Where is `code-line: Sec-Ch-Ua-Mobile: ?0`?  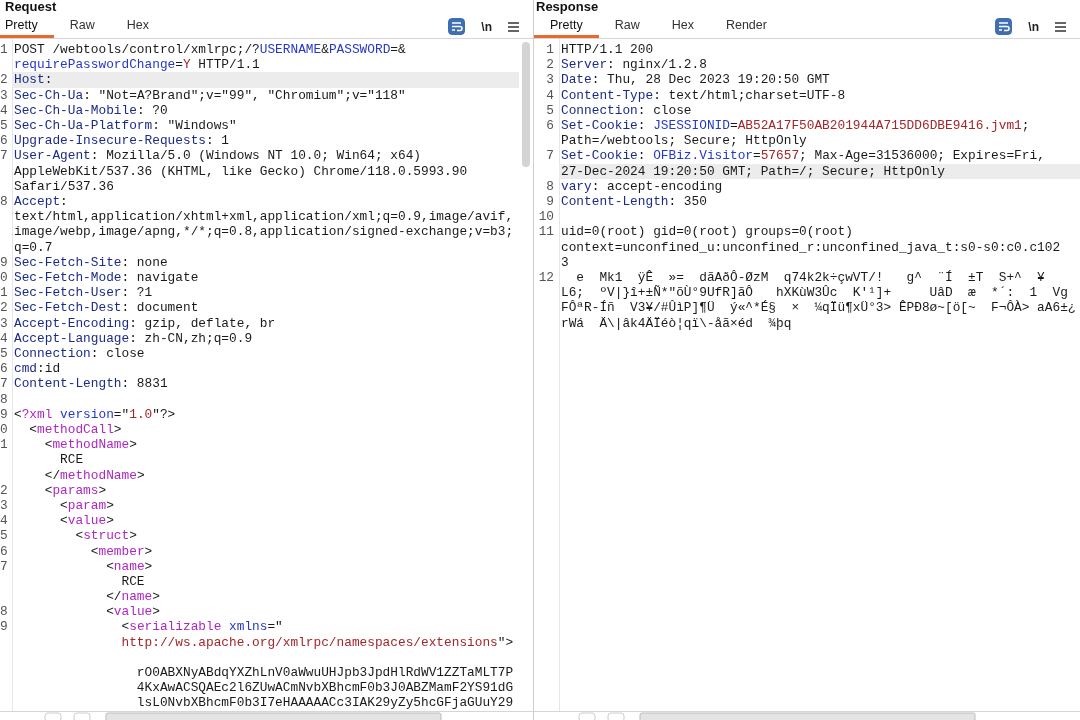
code-line: Sec-Ch-Ua-Mobile: ?0 is located at coordinates (91, 110).